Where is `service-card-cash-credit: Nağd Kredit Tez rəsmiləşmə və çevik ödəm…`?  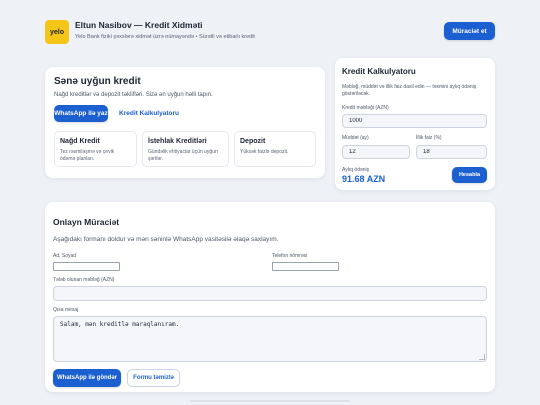 service-card-cash-credit: Nağd Kredit Tez rəsmiləşmə və çevik ödəm… is located at coordinates (95, 149).